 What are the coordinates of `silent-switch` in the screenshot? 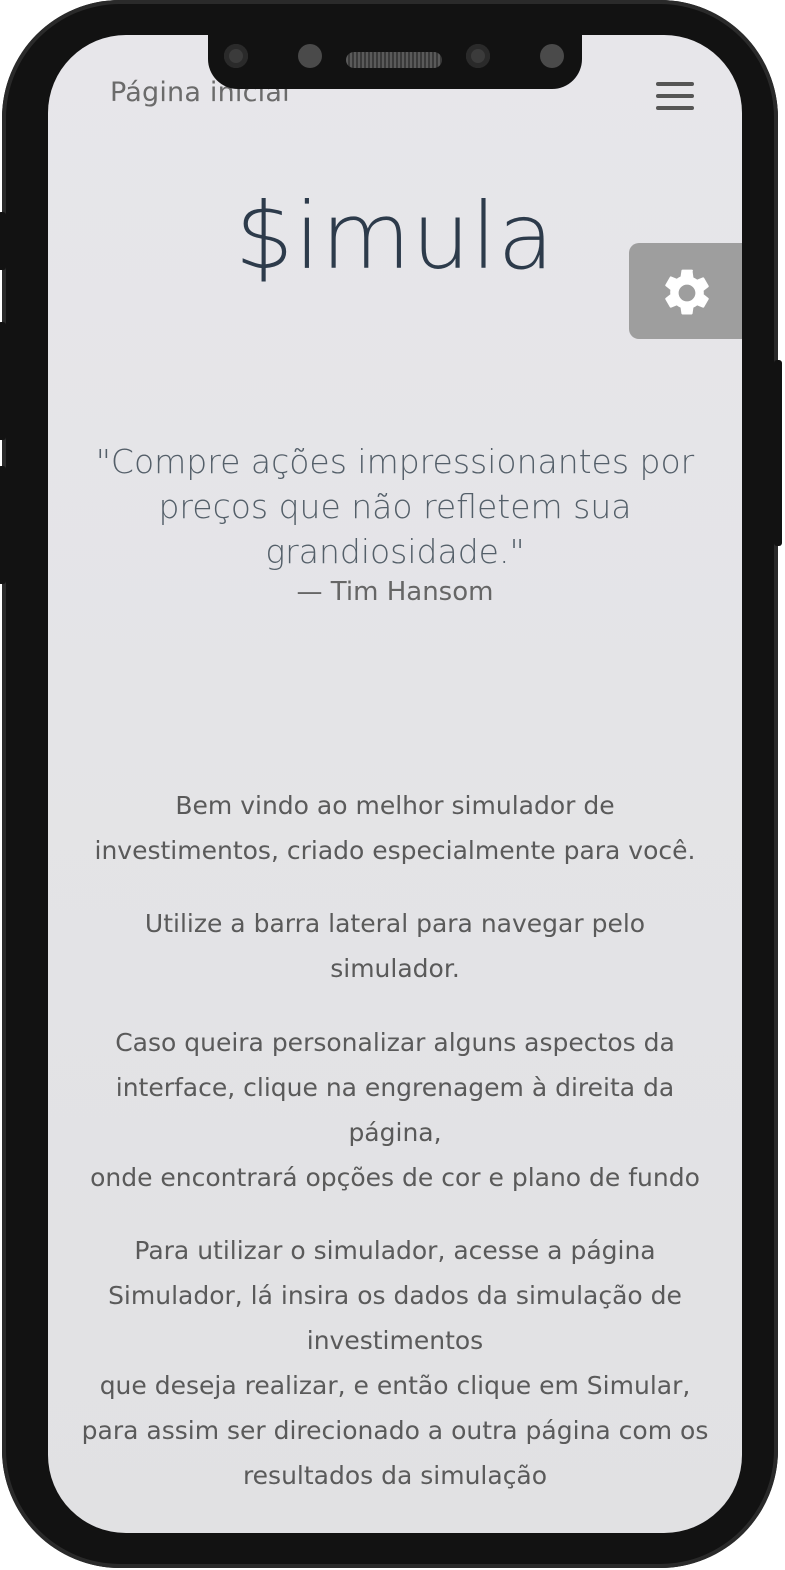 It's located at (3, 241).